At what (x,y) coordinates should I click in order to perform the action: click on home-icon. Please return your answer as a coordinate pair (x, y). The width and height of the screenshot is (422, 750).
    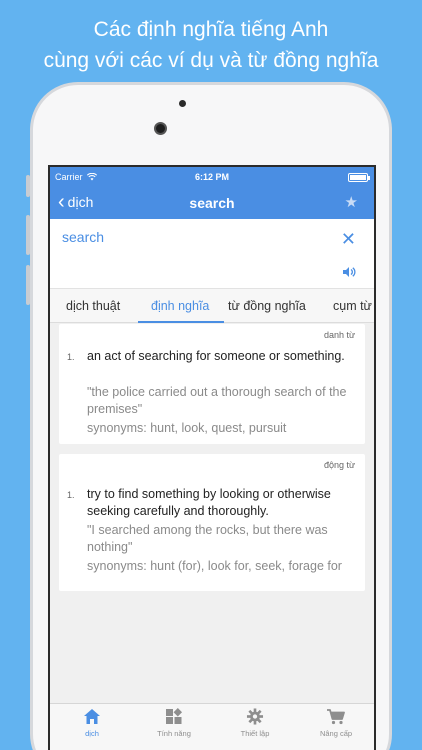
    Looking at the image, I should click on (92, 716).